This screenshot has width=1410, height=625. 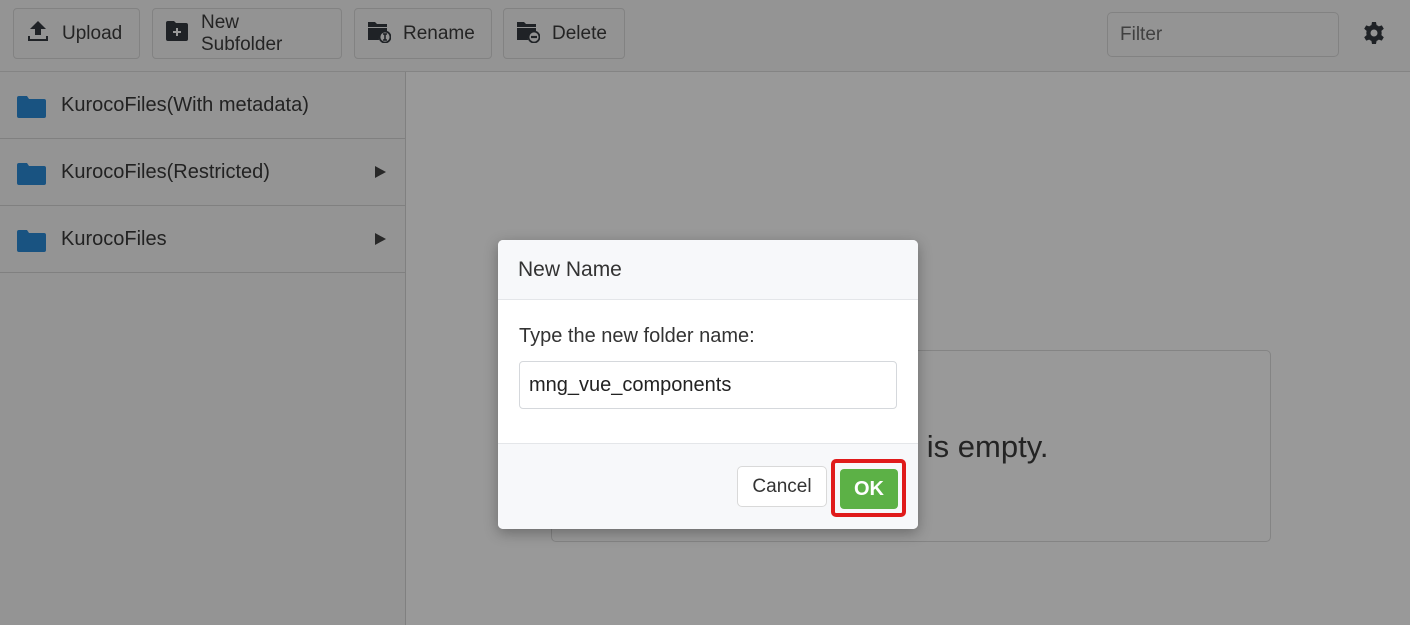 What do you see at coordinates (570, 269) in the screenshot?
I see `dialog-title: New Name` at bounding box center [570, 269].